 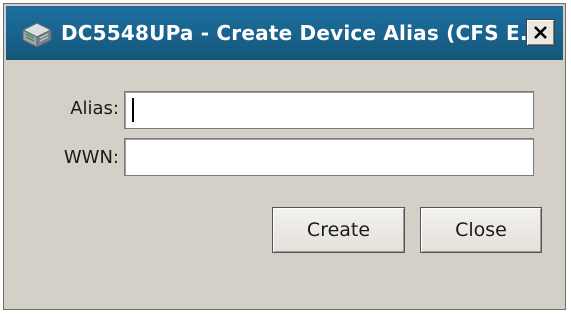 I want to click on close-icon, so click(x=540, y=32).